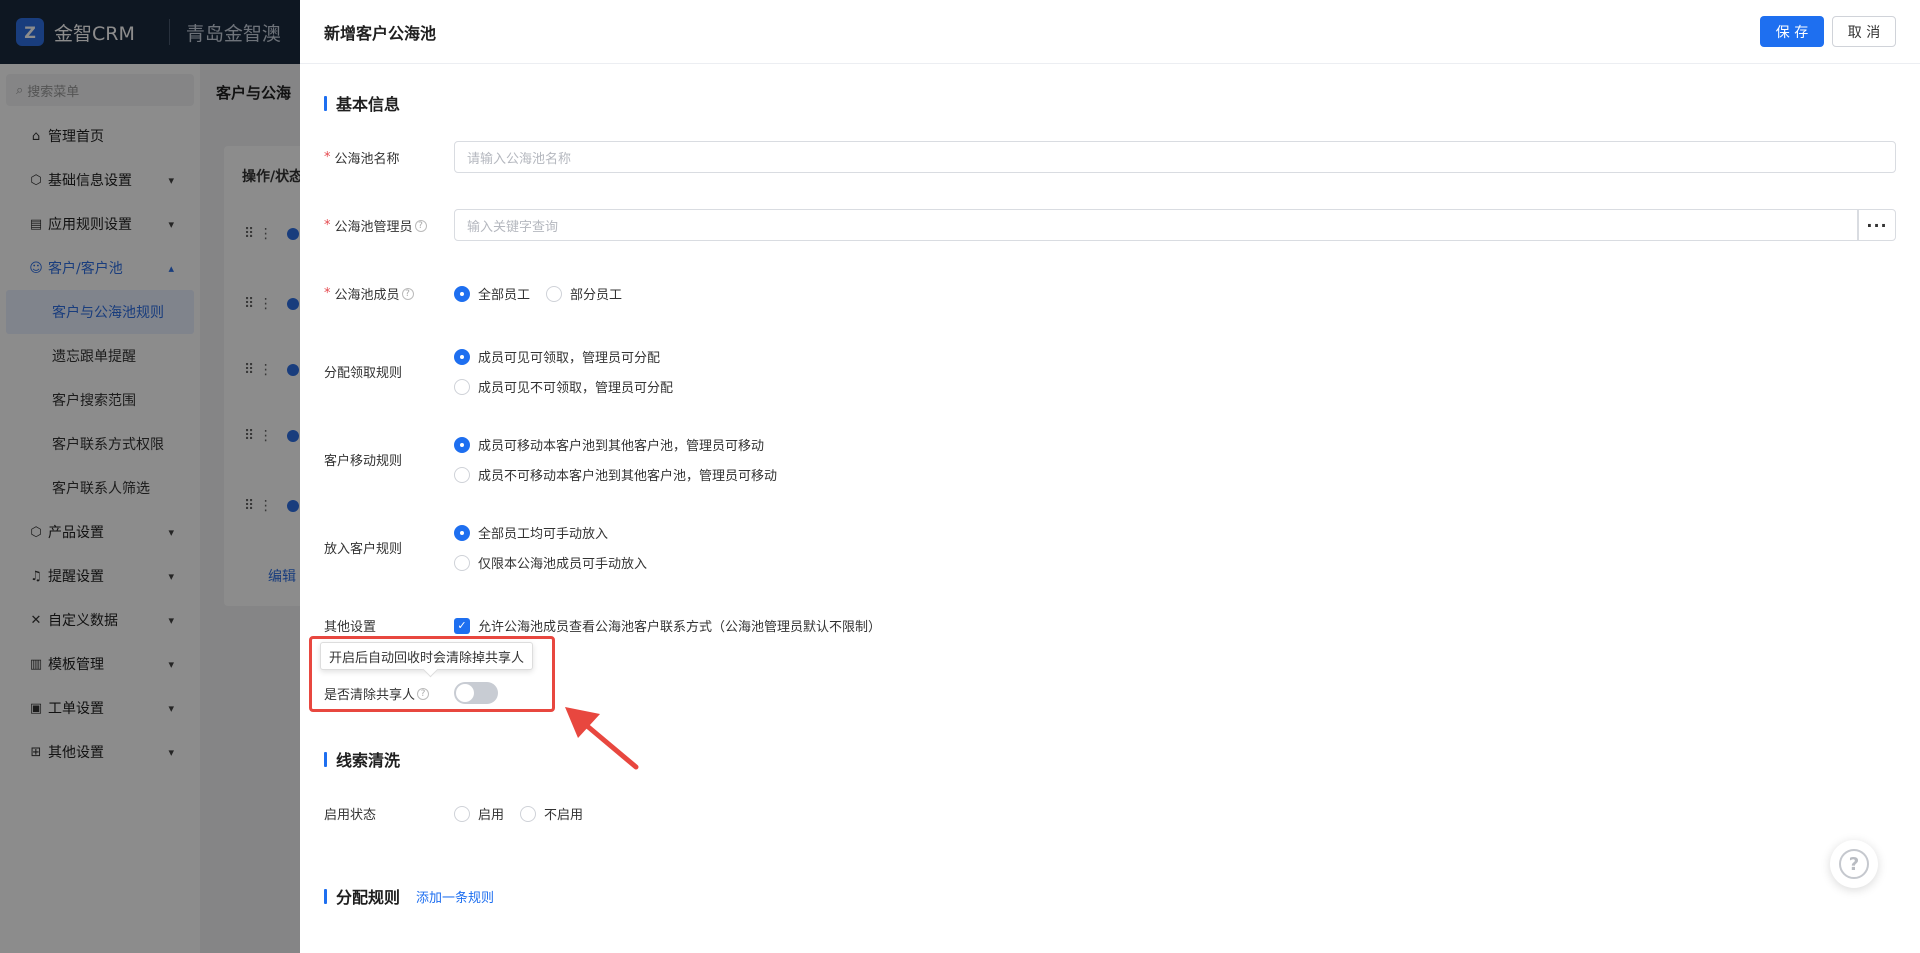  Describe the element at coordinates (1877, 225) in the screenshot. I see `more-options-button: ···` at that location.